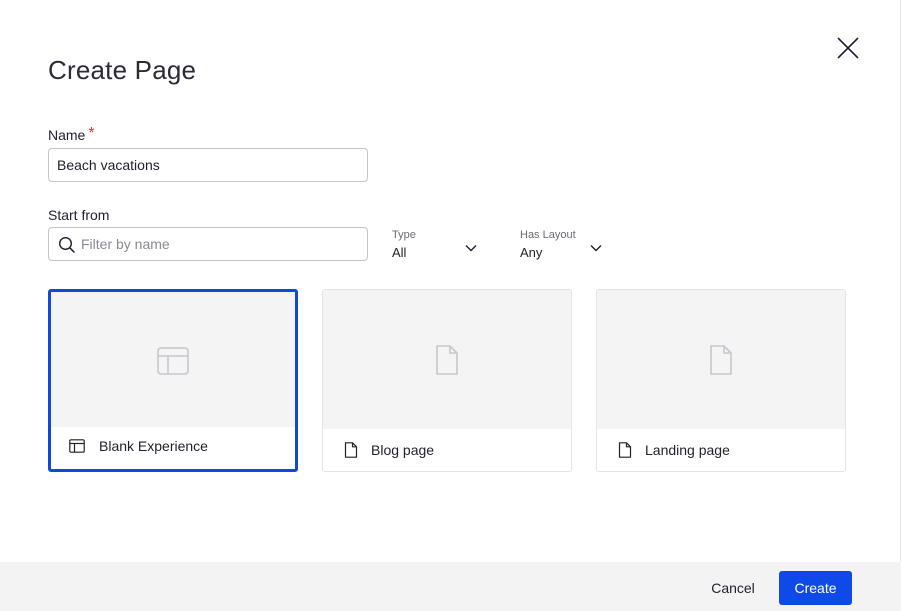 Image resolution: width=901 pixels, height=611 pixels. Describe the element at coordinates (815, 588) in the screenshot. I see `create-button: Create` at that location.